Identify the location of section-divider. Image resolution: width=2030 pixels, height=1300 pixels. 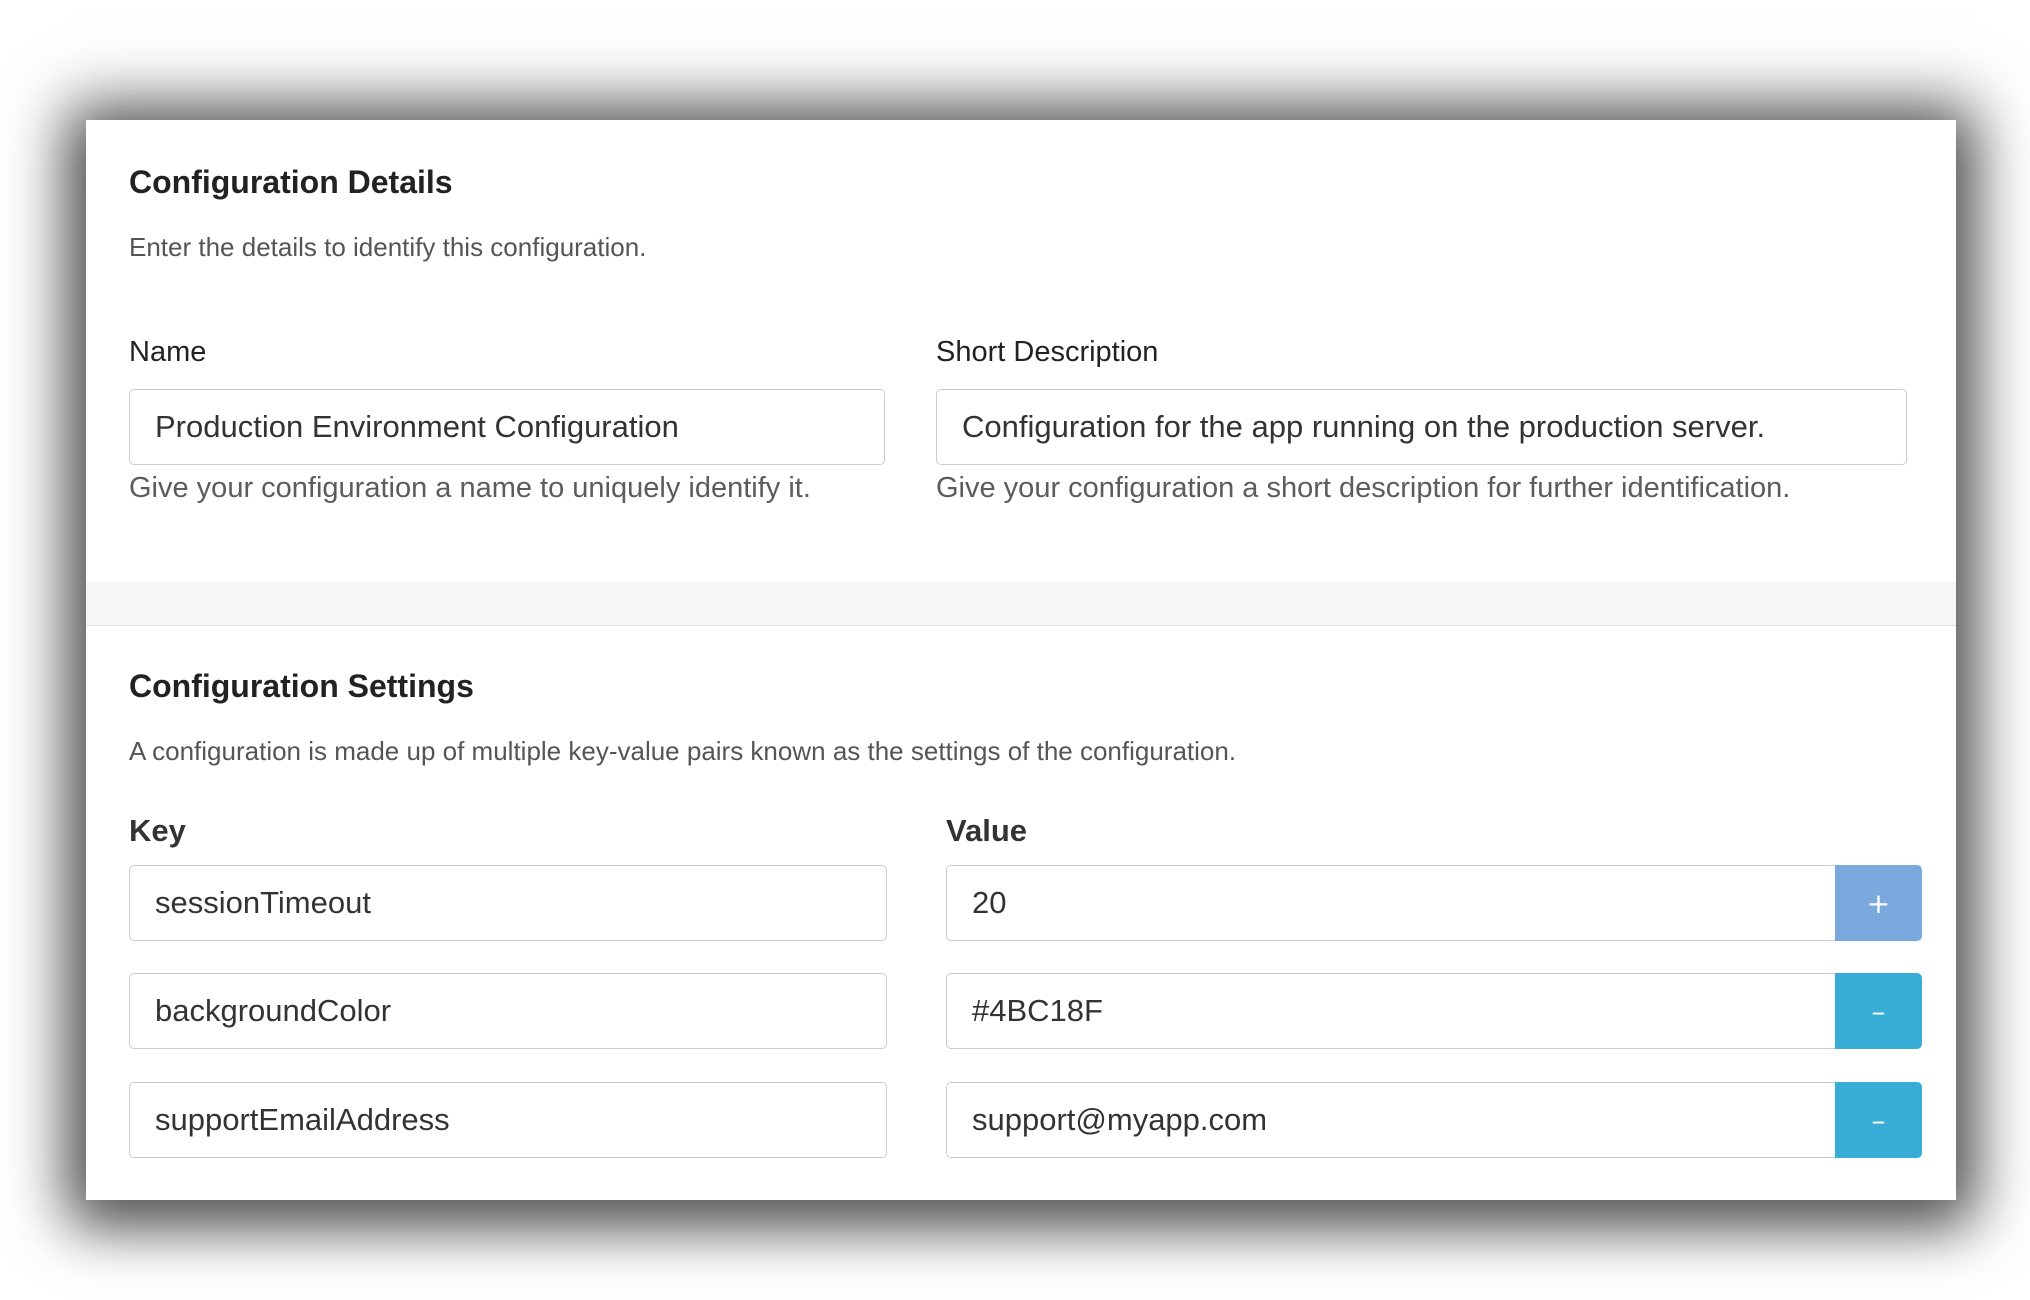
(1021, 603).